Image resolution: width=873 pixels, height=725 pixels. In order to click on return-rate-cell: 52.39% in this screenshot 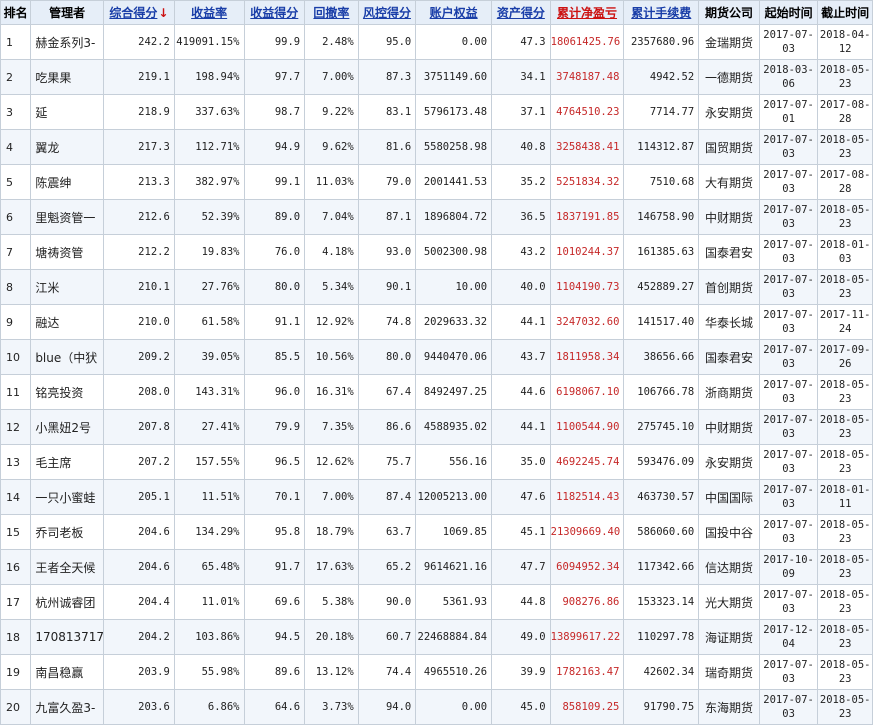, I will do `click(209, 217)`.